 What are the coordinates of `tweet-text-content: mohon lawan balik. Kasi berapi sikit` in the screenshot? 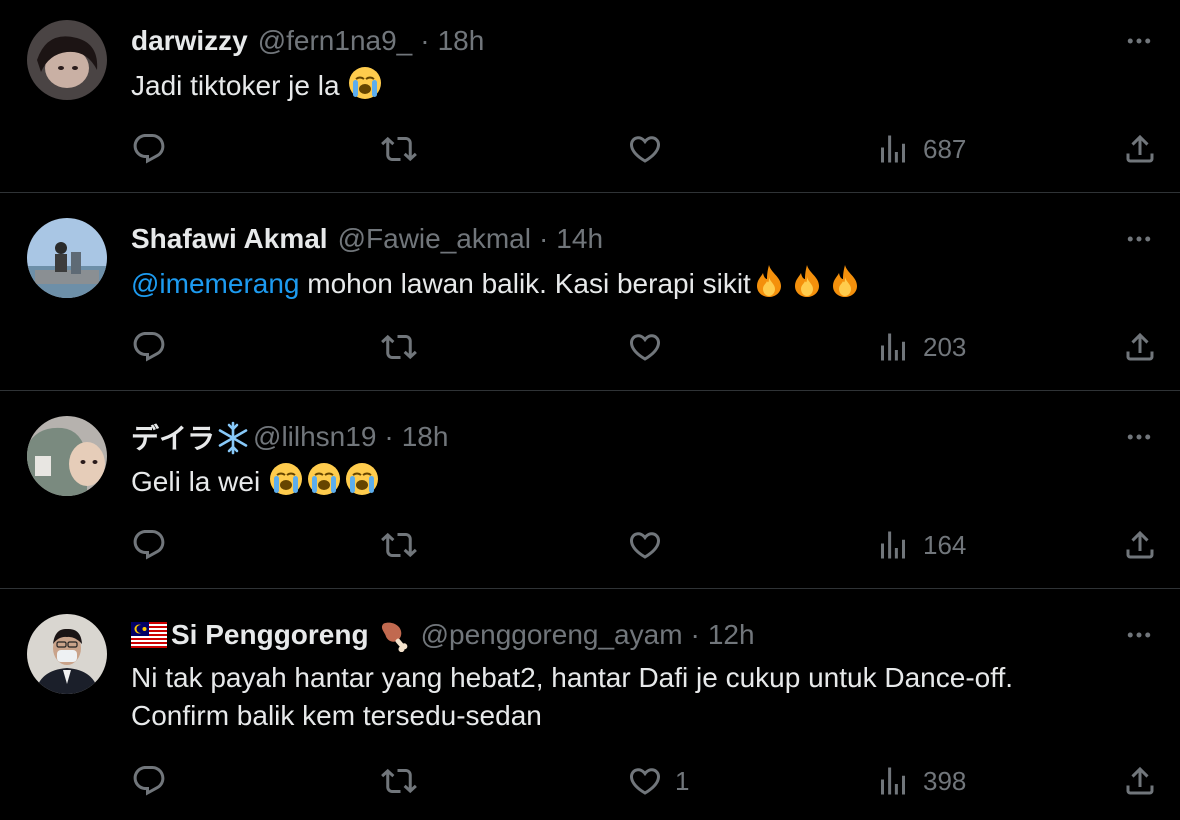 It's located at (525, 283).